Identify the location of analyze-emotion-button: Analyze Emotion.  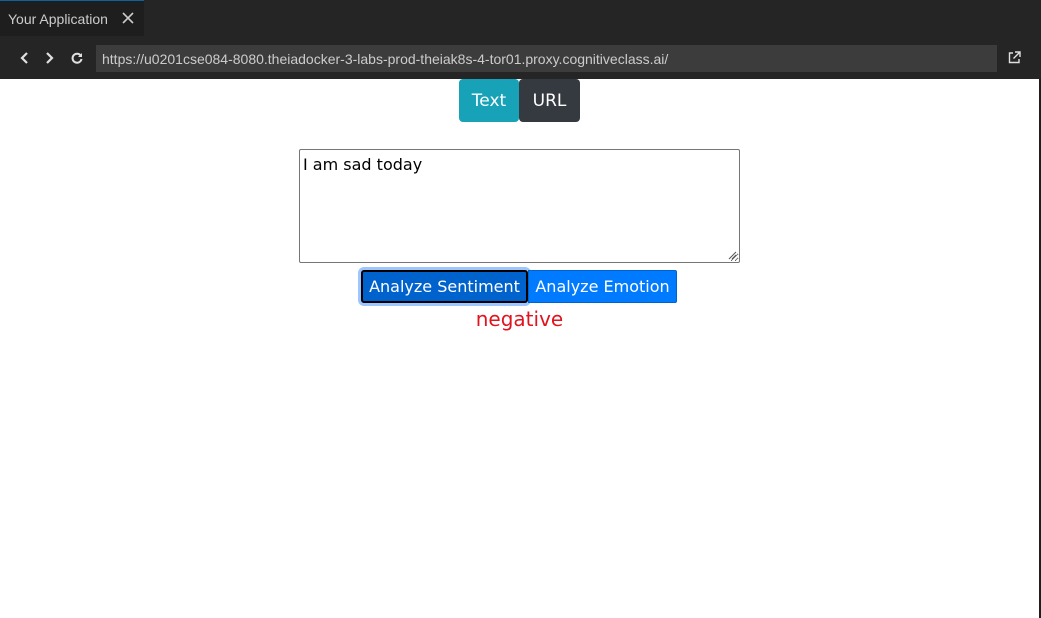
(602, 286).